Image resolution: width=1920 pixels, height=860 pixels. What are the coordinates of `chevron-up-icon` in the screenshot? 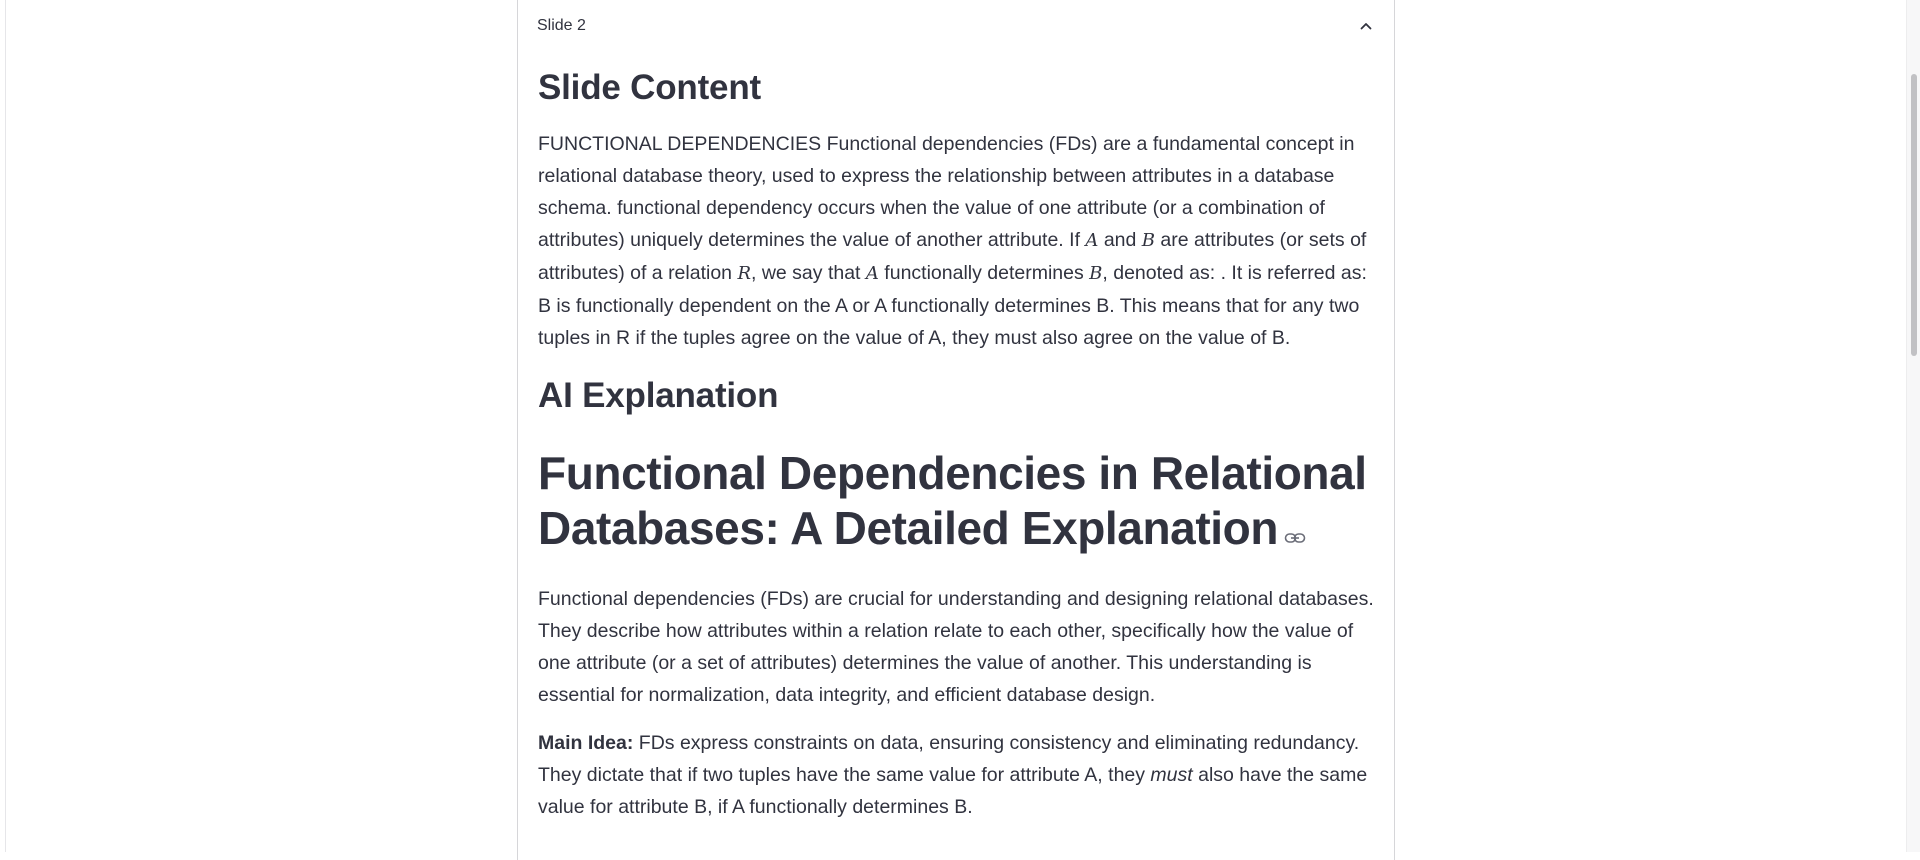 It's located at (1366, 26).